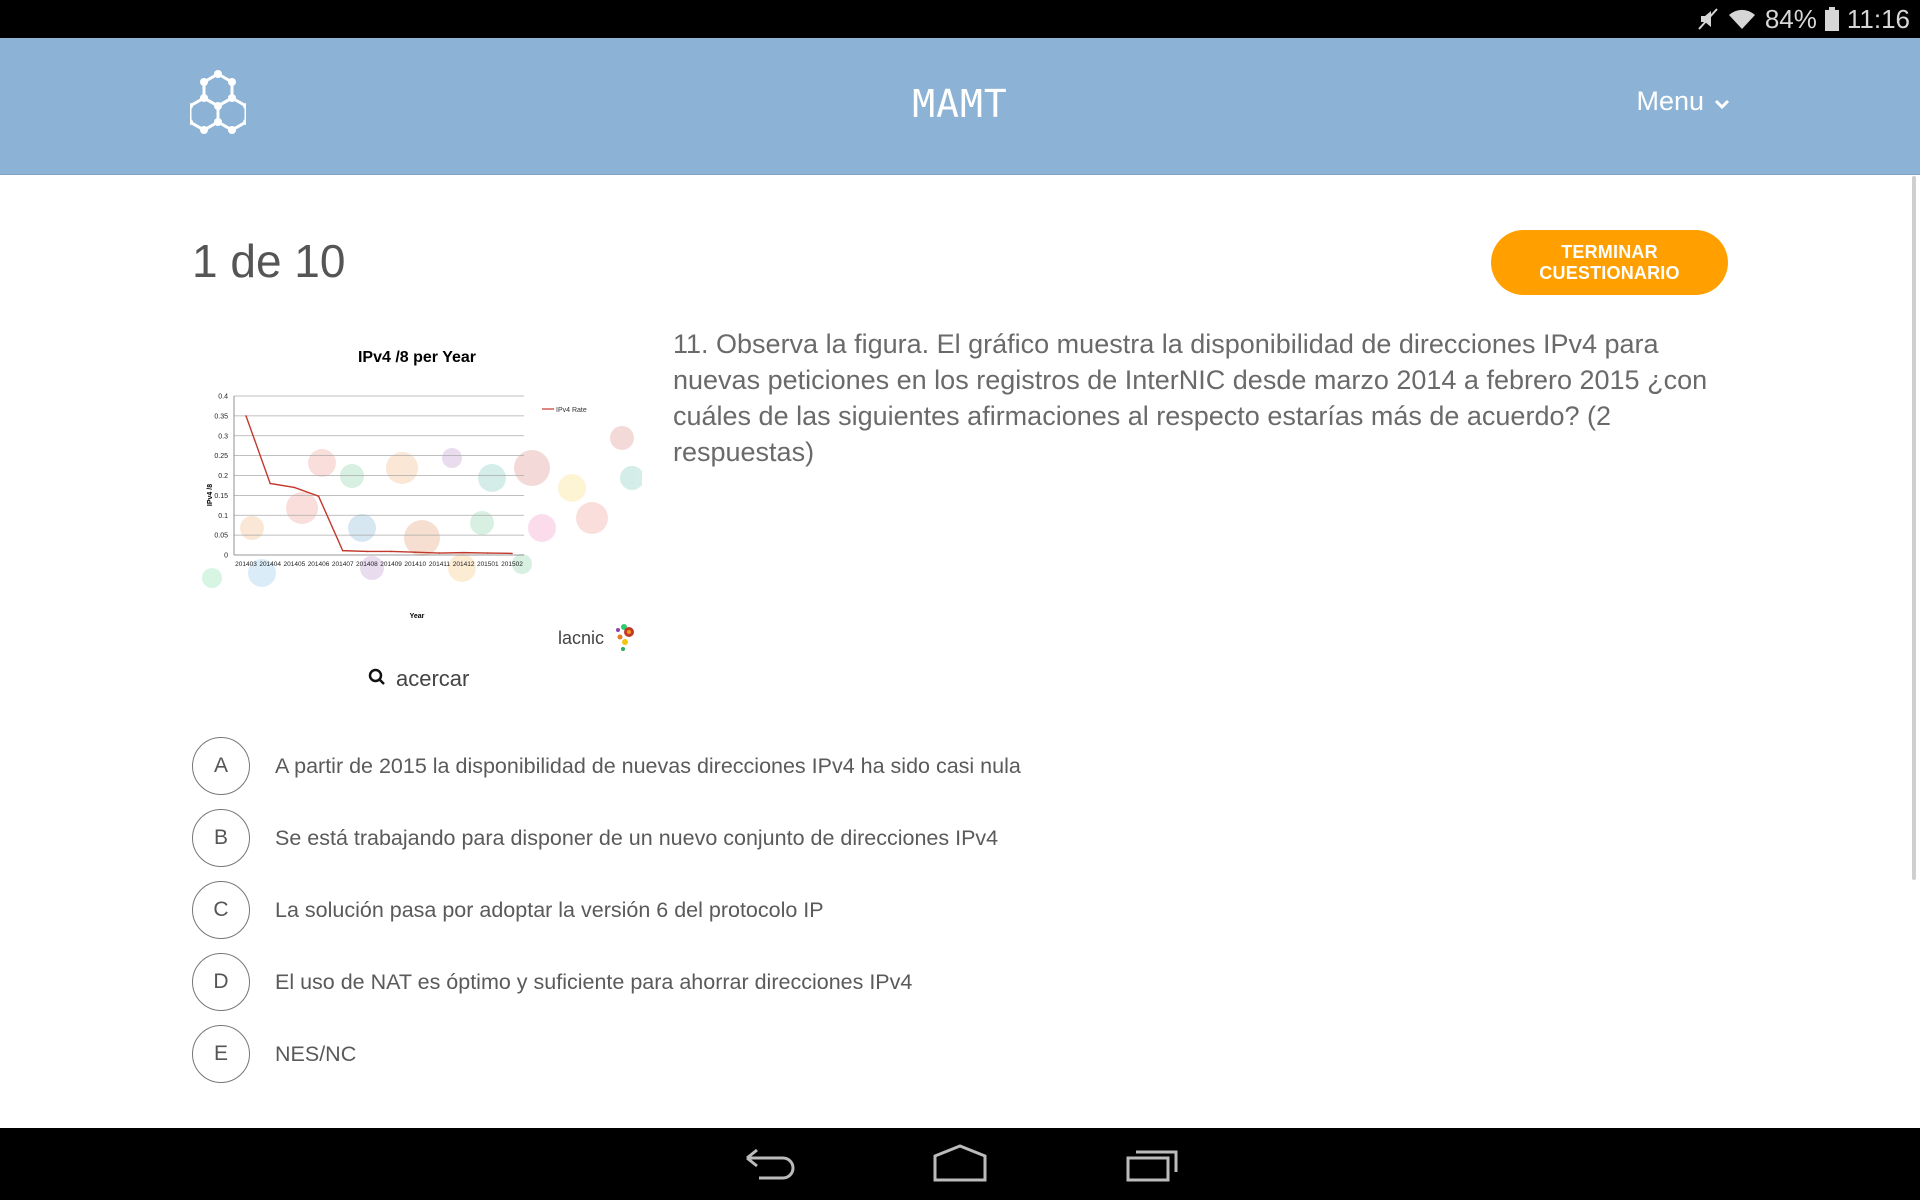 This screenshot has width=1920, height=1200. Describe the element at coordinates (415, 564) in the screenshot. I see `x-tick-label: 201410` at that location.